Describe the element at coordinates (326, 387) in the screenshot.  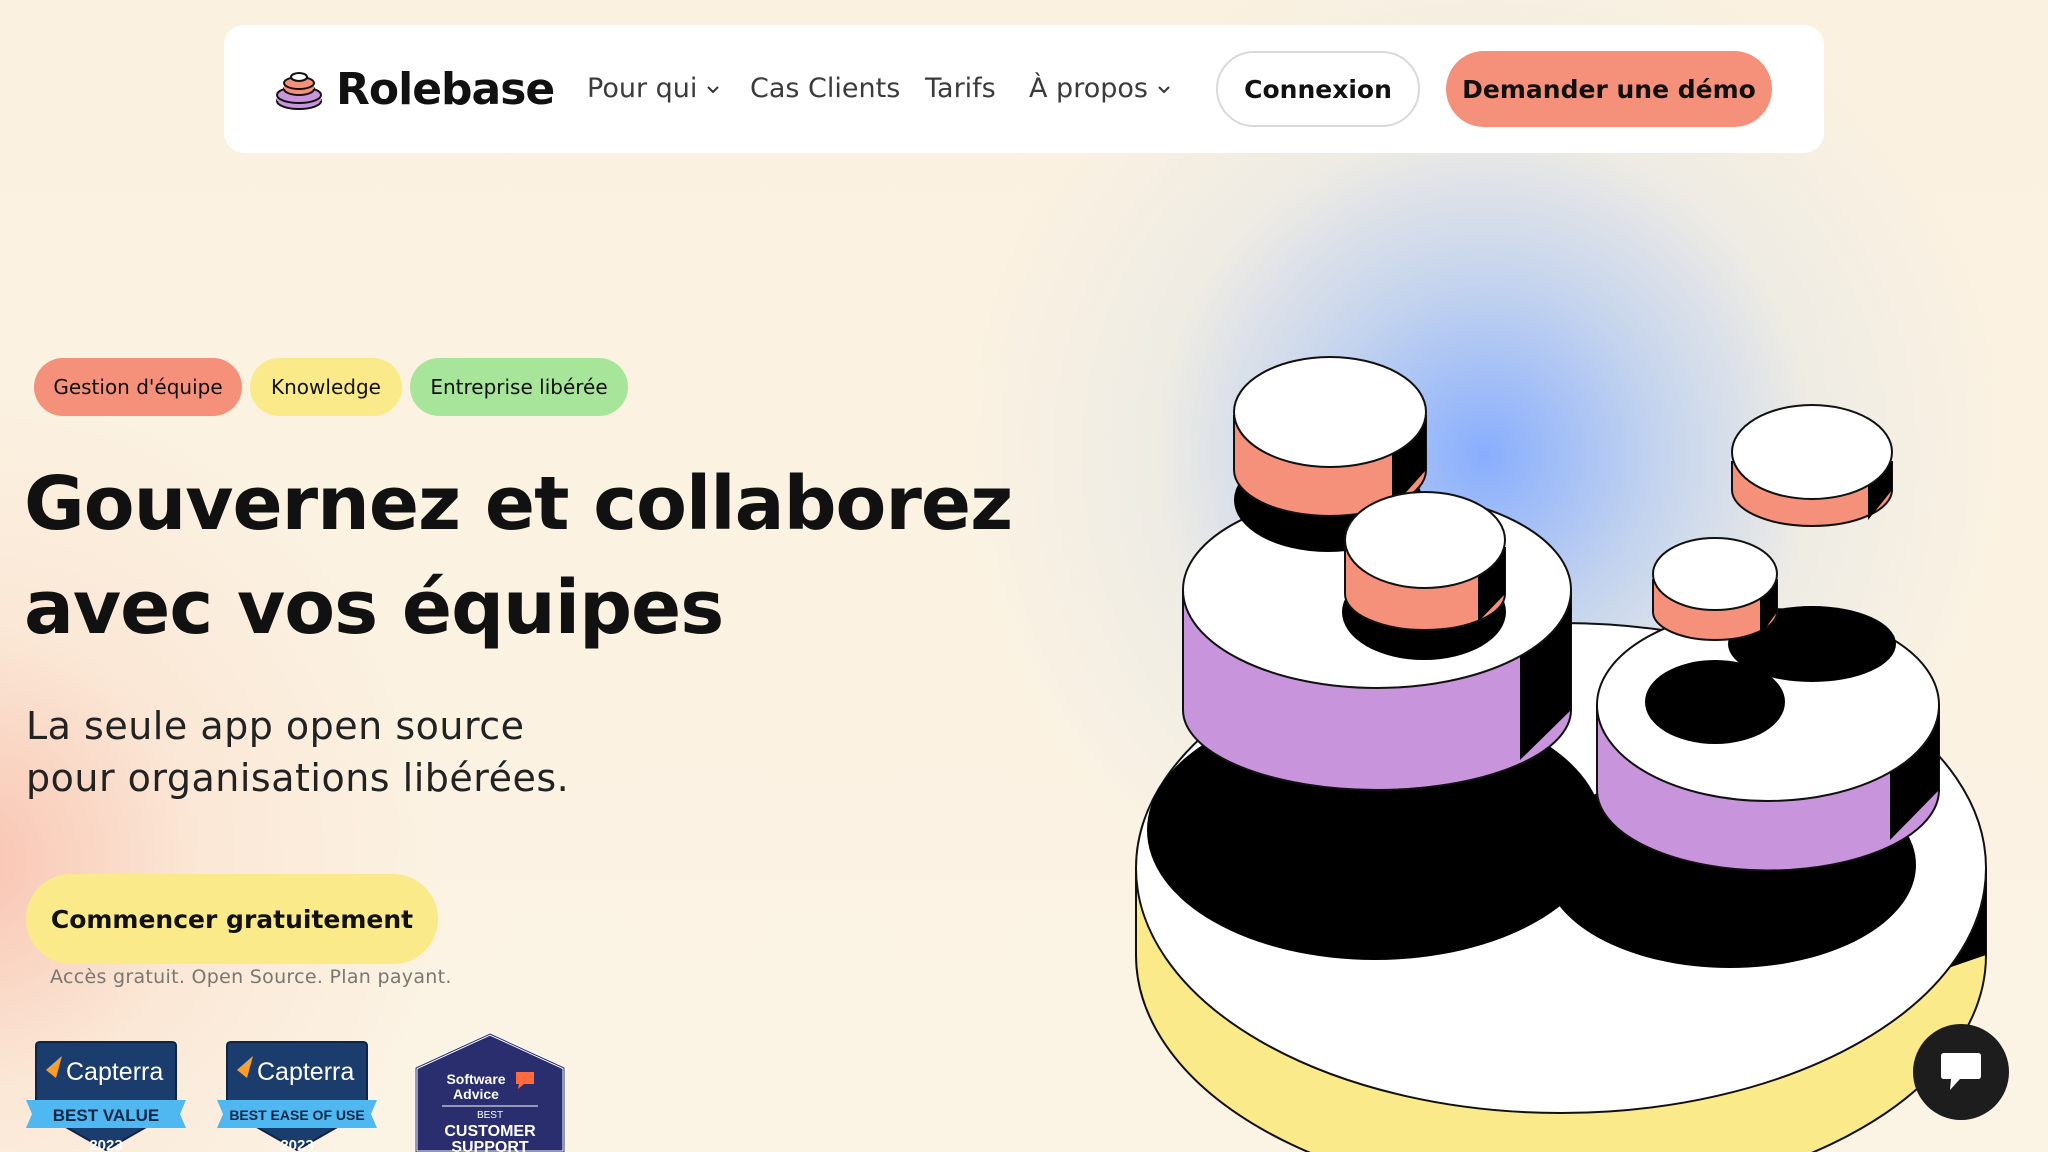
I see `tag-knowledge: Knowledge` at that location.